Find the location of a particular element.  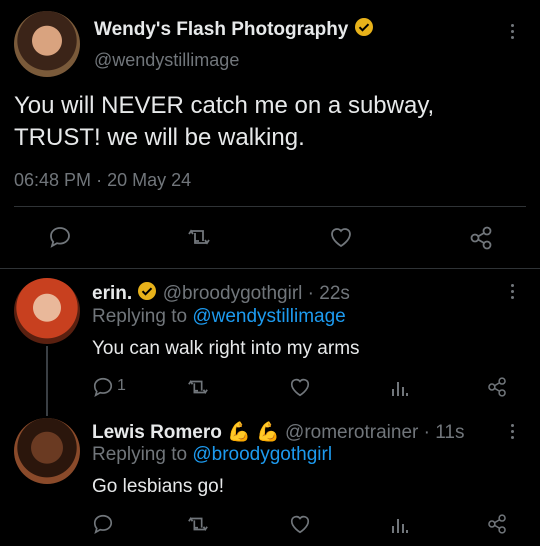

replying-to: Replying to @broodygothgirl is located at coordinates (212, 455).